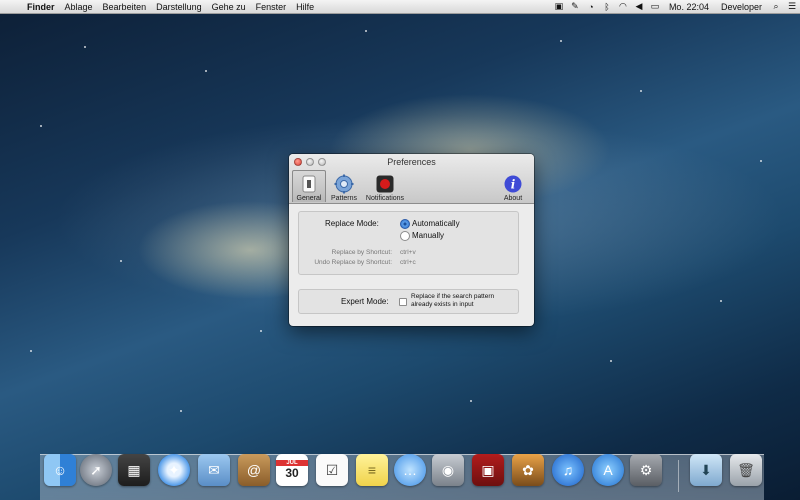 This screenshot has width=800, height=500. I want to click on safari-icon: ✦, so click(174, 470).